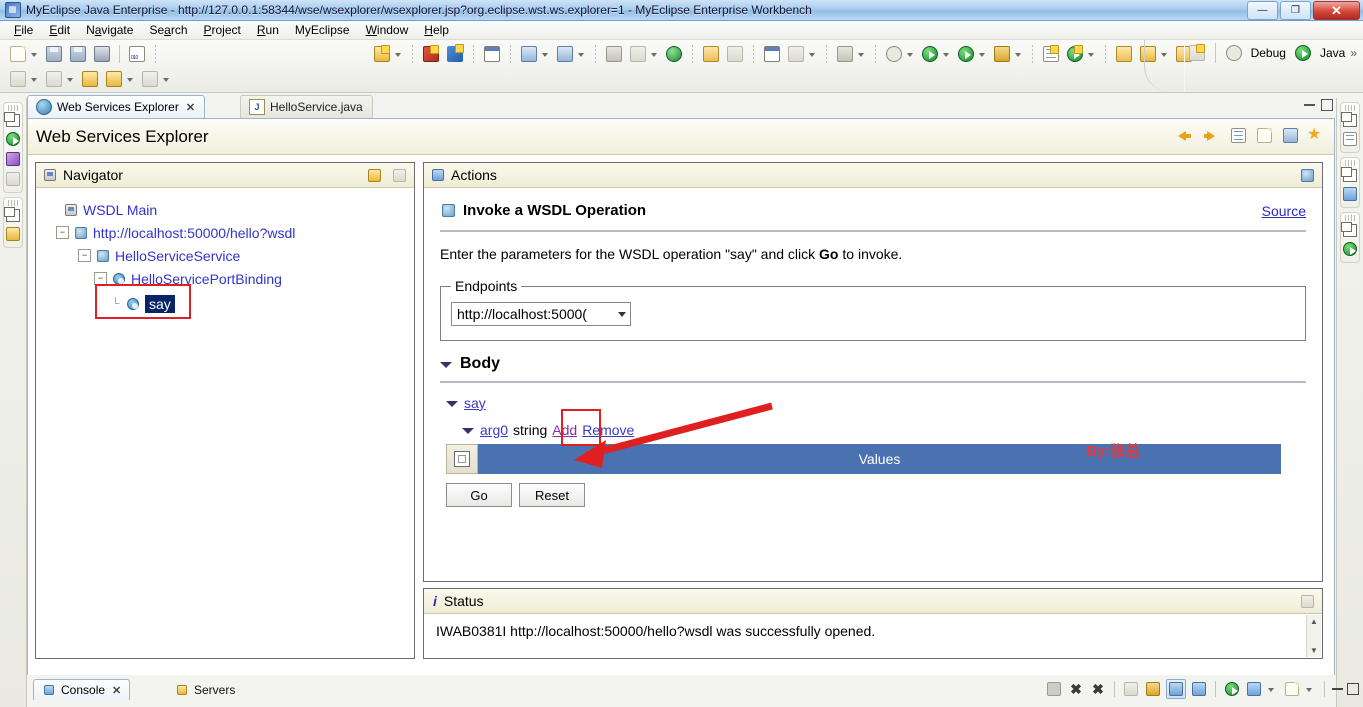  Describe the element at coordinates (150, 79) in the screenshot. I see `forward-history-icon` at that location.